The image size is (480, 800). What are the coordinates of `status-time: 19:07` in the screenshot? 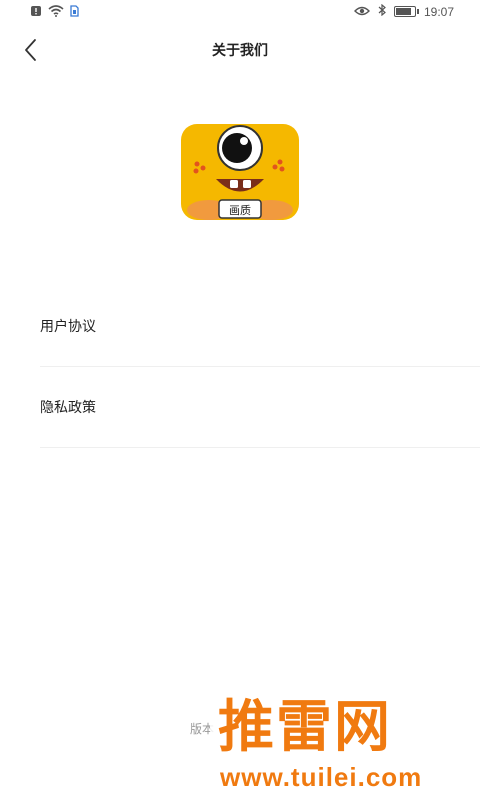 It's located at (438, 11).